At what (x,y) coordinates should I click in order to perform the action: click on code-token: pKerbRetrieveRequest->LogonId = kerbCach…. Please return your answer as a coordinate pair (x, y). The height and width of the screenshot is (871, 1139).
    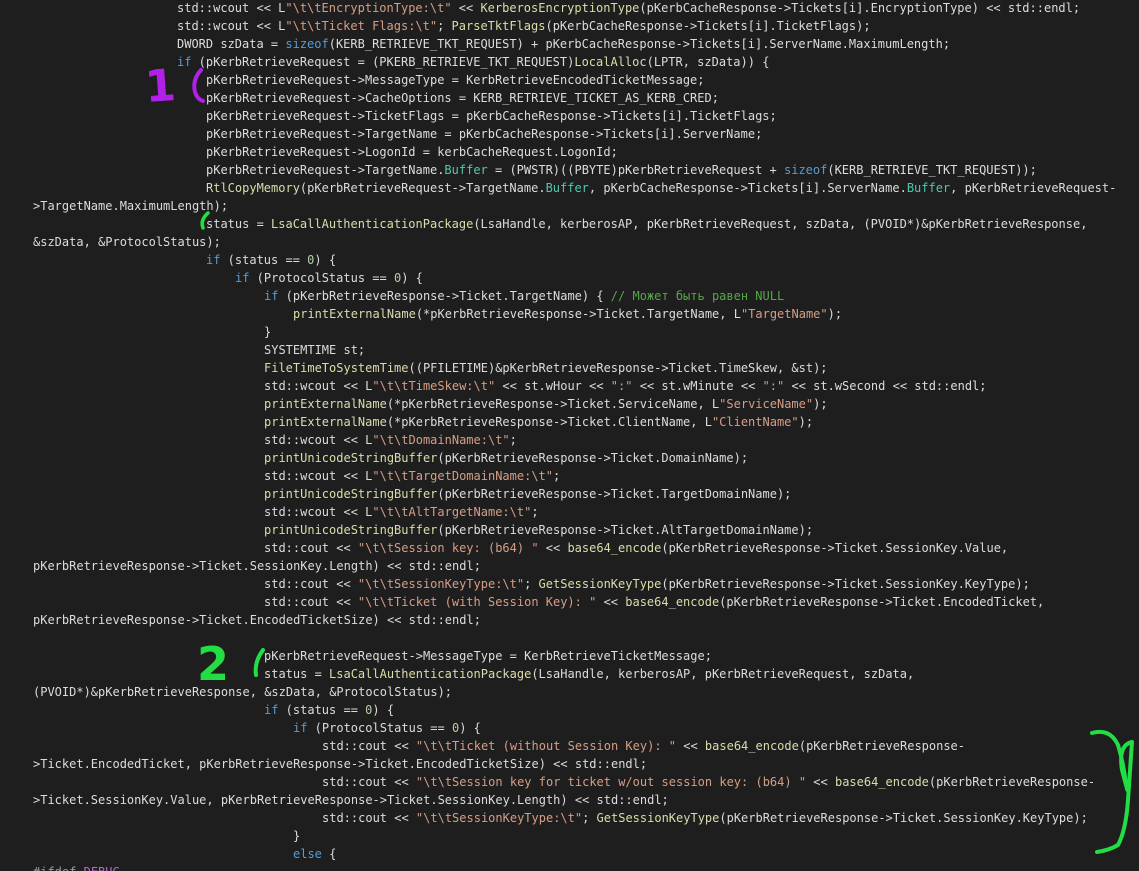
    Looking at the image, I should click on (412, 152).